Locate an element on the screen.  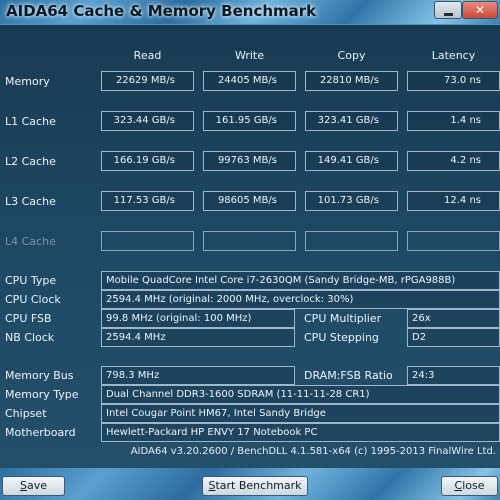
start-benchmark-button: Start Benchmark is located at coordinates (255, 486).